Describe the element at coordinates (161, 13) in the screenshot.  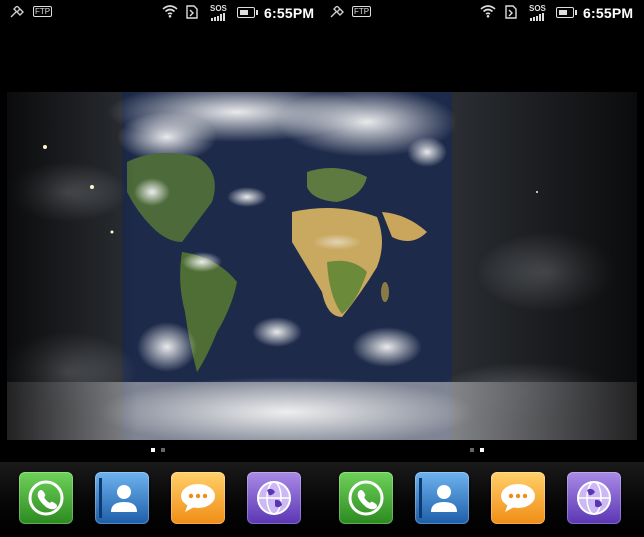
I see `status-bar-left: FTP SOS 6:55PM` at that location.